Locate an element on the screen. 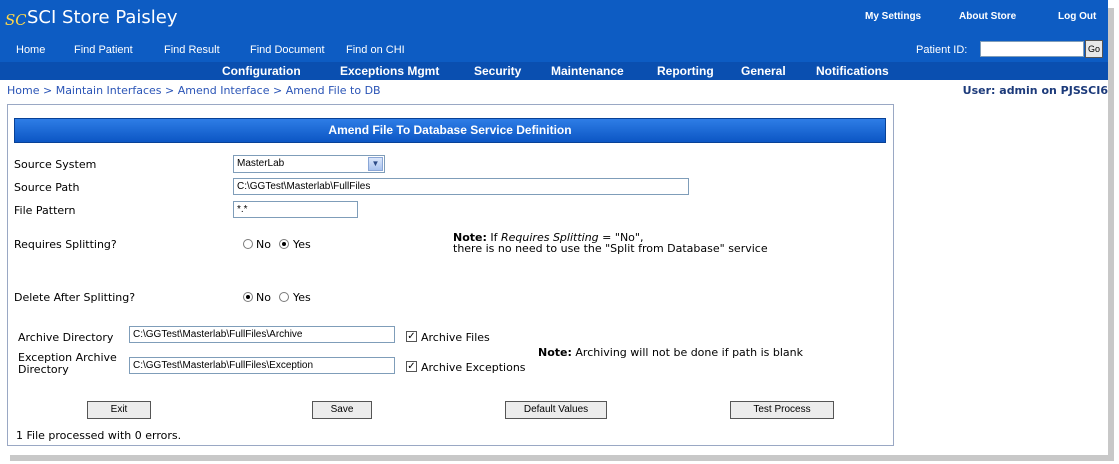  nav-find-result: Find Result is located at coordinates (192, 50).